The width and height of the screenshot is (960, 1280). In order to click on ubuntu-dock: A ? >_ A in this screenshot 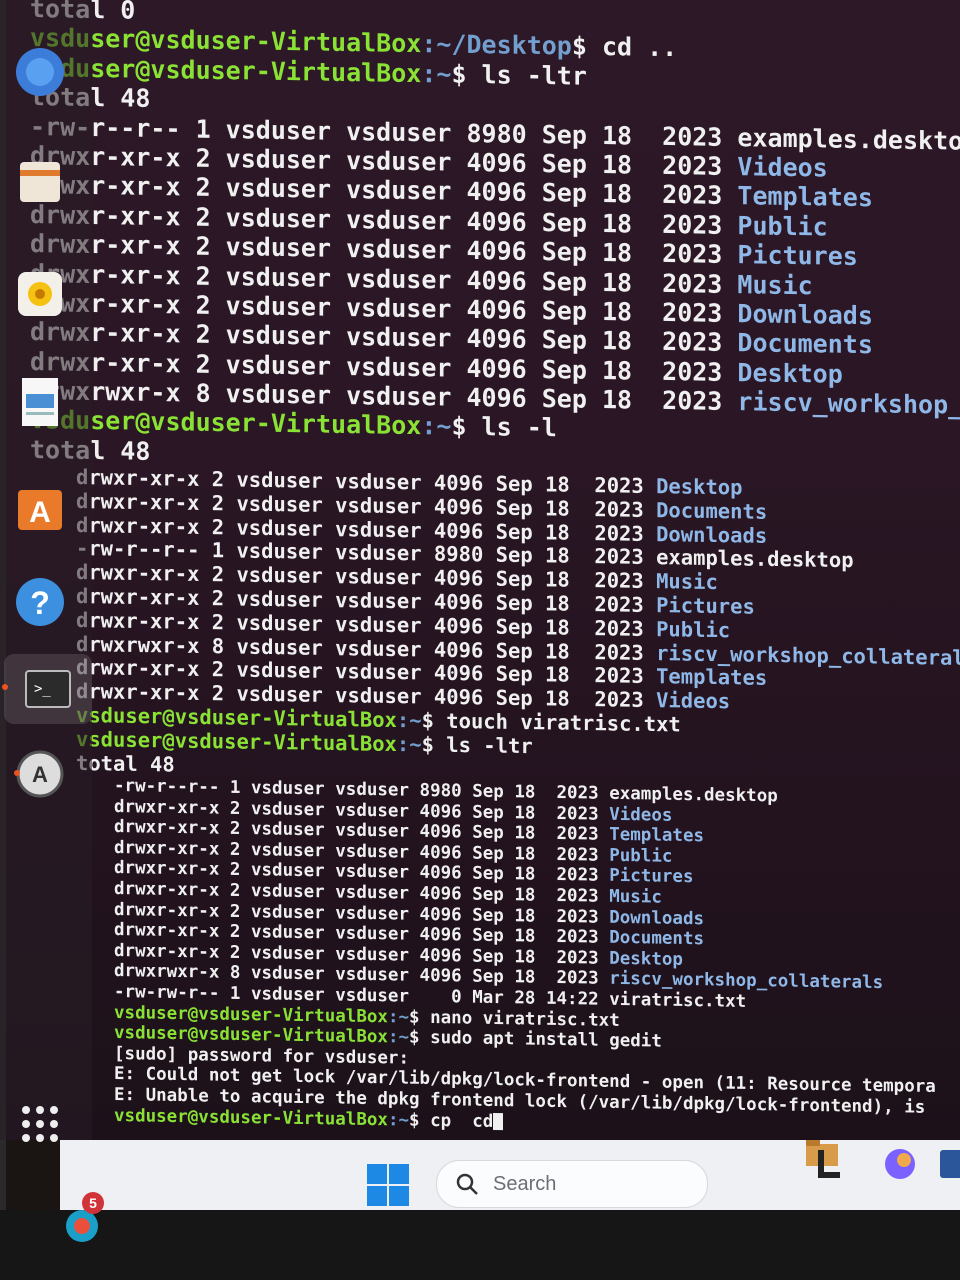, I will do `click(46, 571)`.